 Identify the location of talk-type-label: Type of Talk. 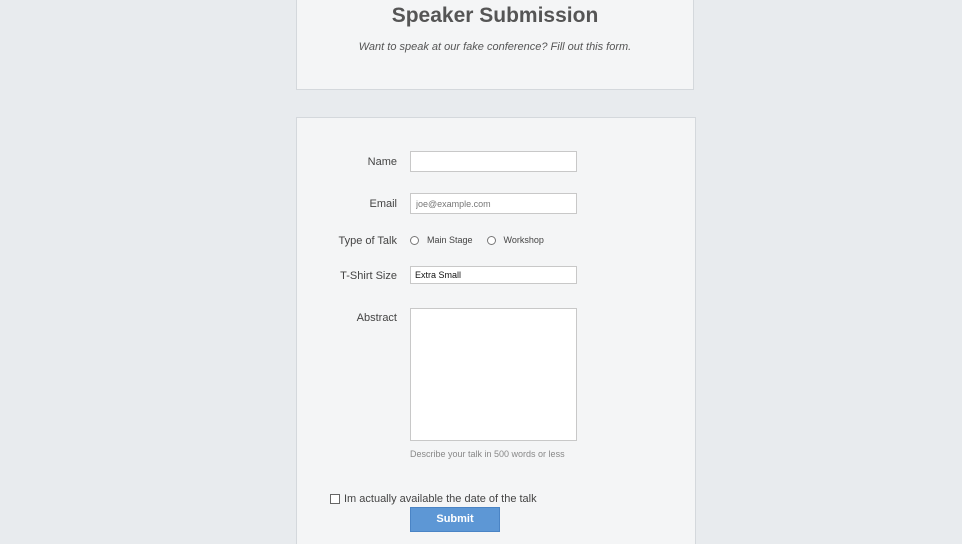
(368, 241).